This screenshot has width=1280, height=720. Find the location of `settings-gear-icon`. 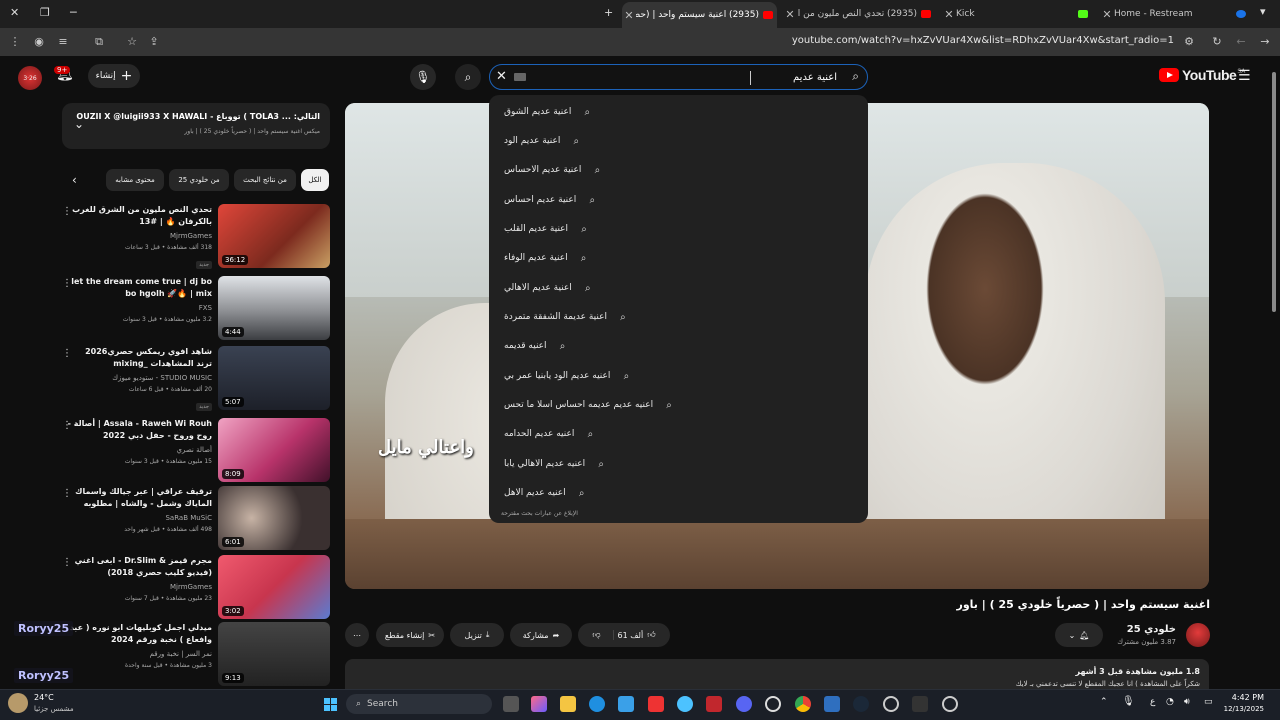

settings-gear-icon is located at coordinates (891, 704).